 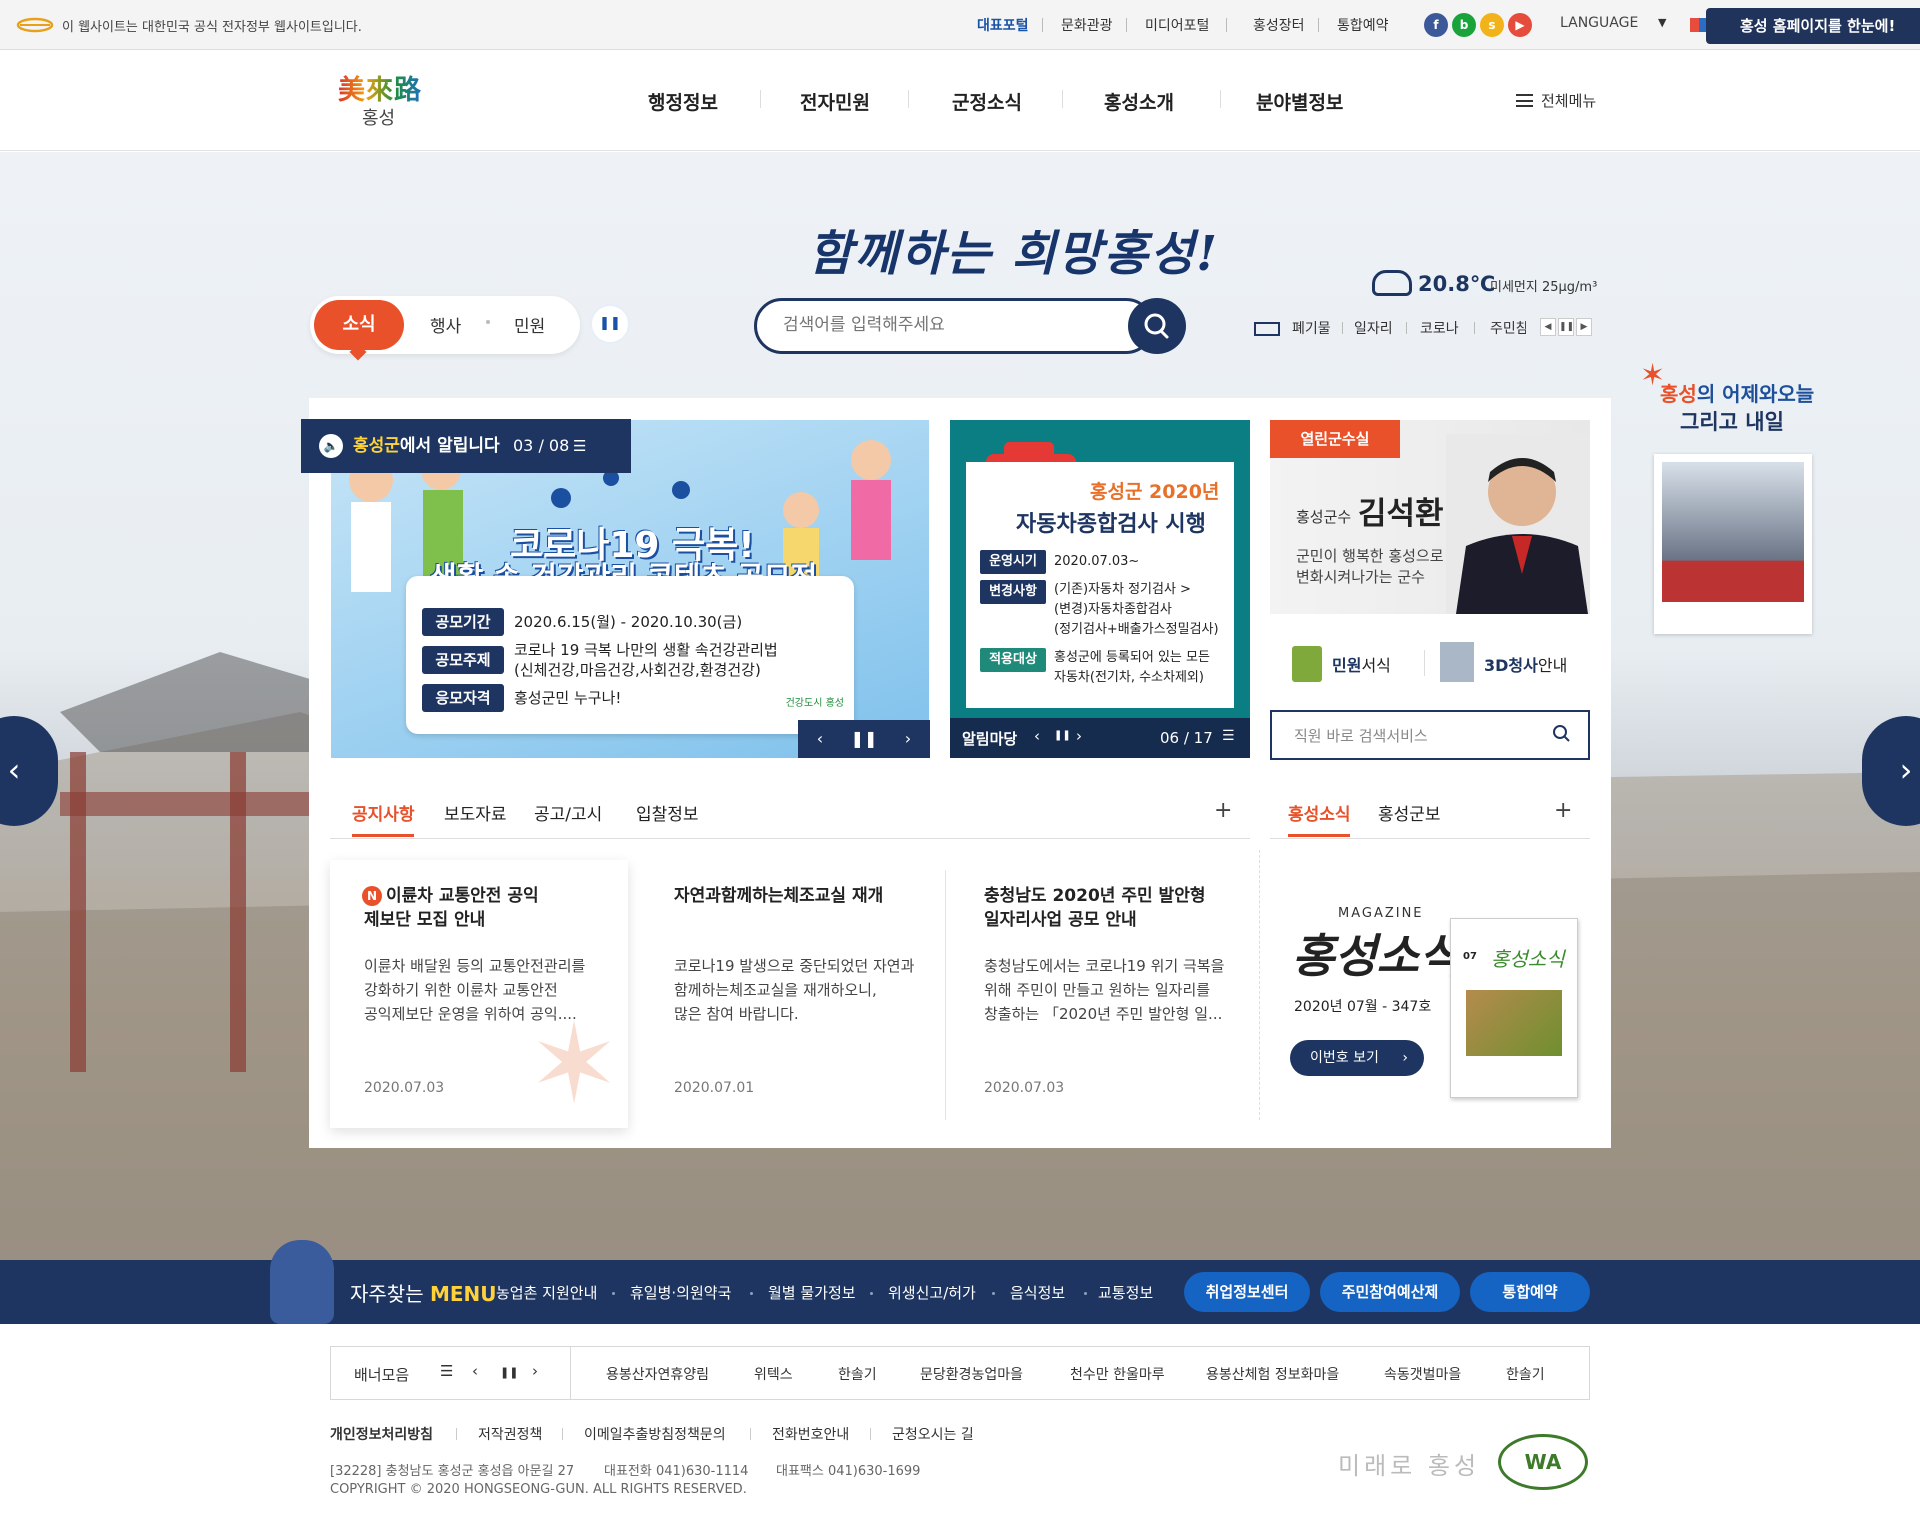 I want to click on keyword-item: 주민참, so click(x=1508, y=328).